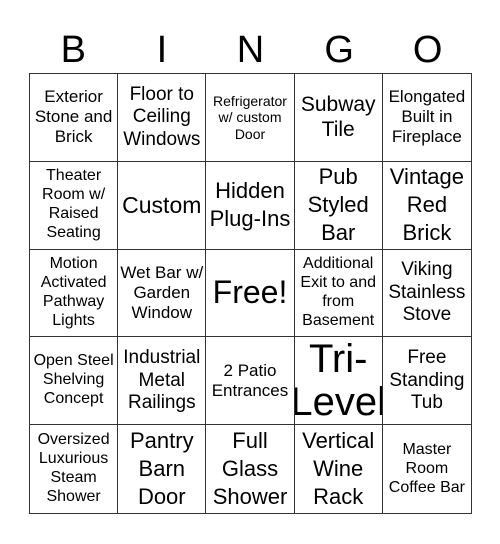 This screenshot has width=500, height=544. I want to click on bingo-cell: Additional Exit to and from Basement, so click(338, 293).